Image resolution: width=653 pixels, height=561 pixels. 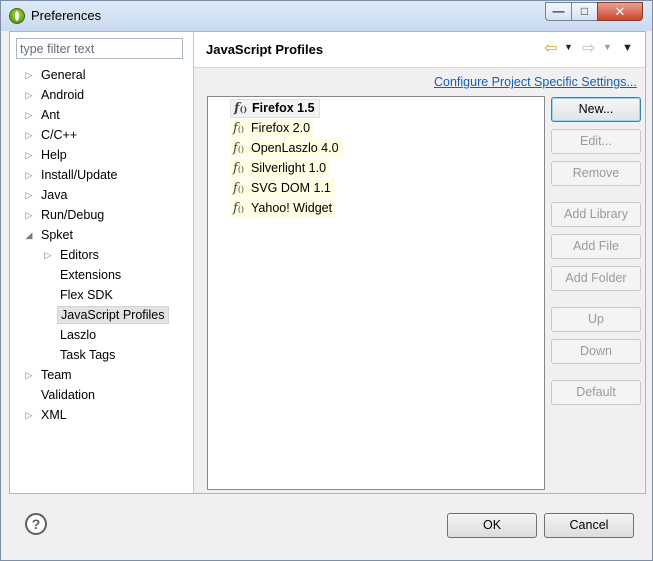 I want to click on tree-item-label: Validation, so click(x=68, y=395).